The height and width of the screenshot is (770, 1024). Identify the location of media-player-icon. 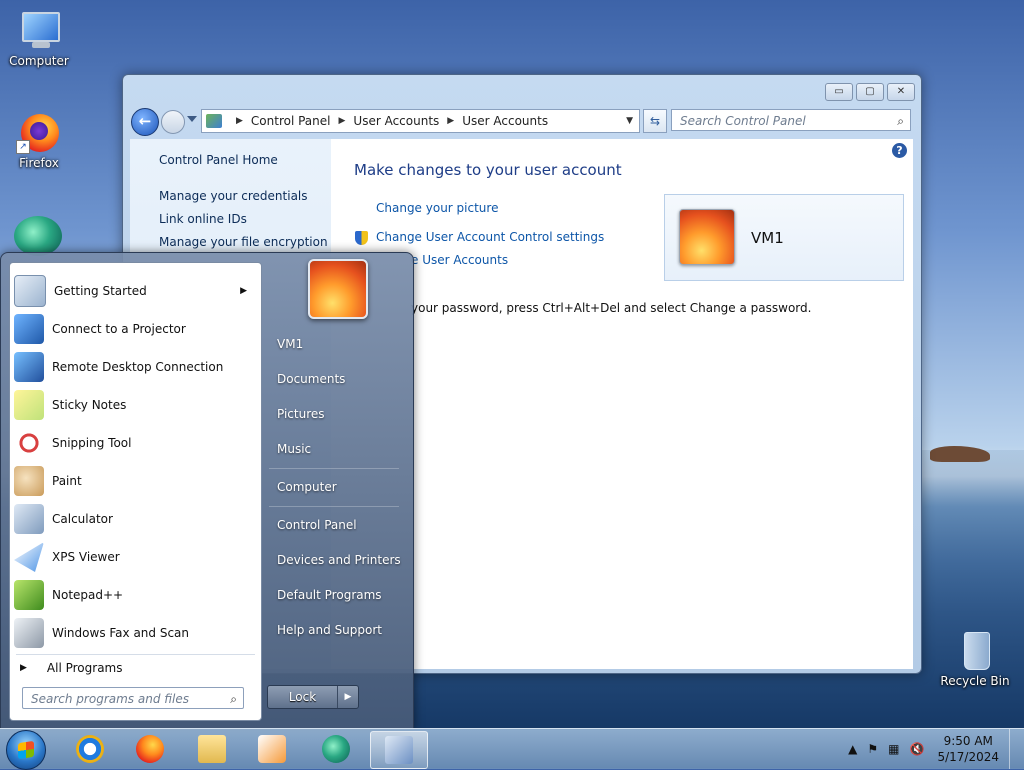
(272, 749).